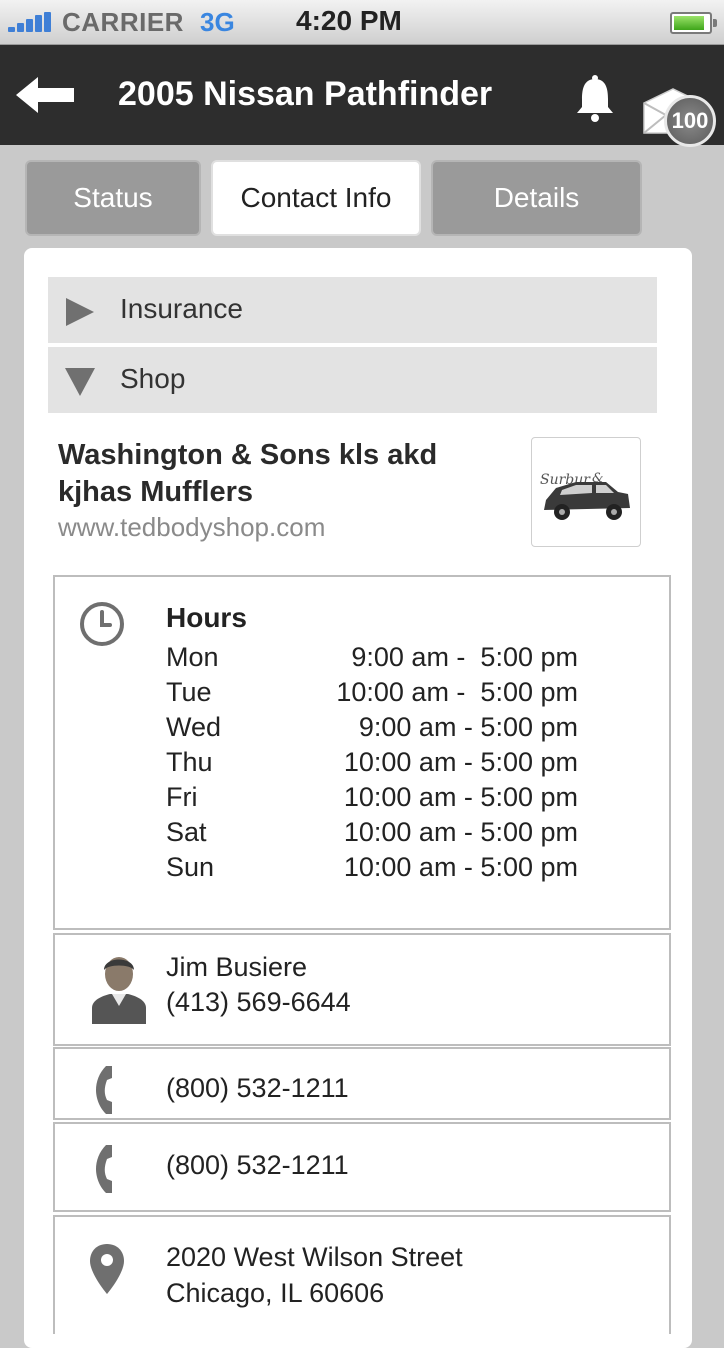 This screenshot has height=1348, width=724. What do you see at coordinates (107, 1269) in the screenshot?
I see `map-pin-icon` at bounding box center [107, 1269].